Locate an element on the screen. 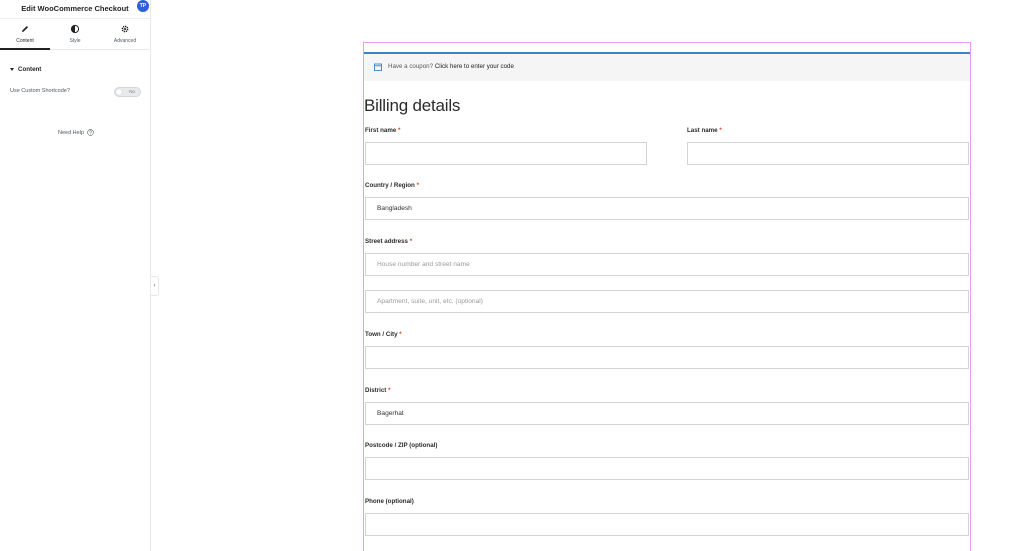  street-label-text: Street address is located at coordinates (386, 241).